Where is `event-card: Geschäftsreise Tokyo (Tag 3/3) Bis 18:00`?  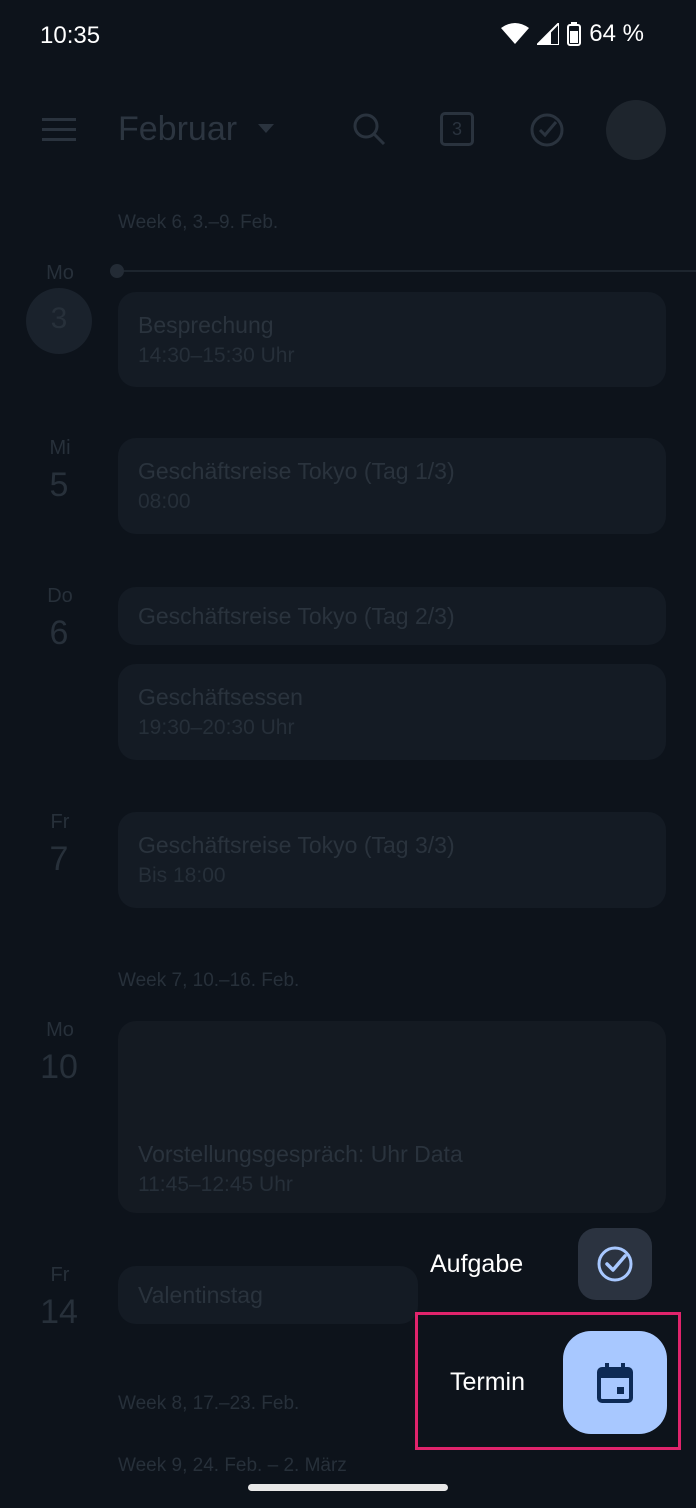
event-card: Geschäftsreise Tokyo (Tag 3/3) Bis 18:00 is located at coordinates (392, 860).